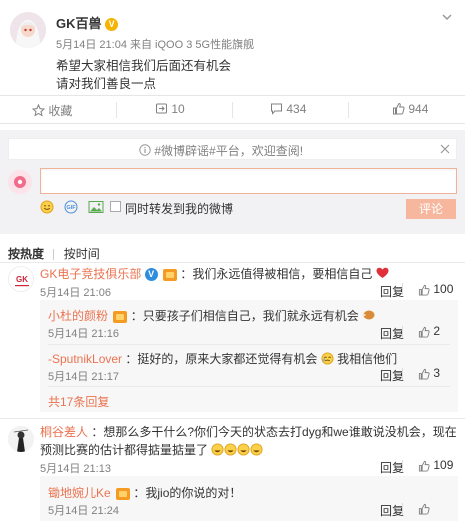 The width and height of the screenshot is (465, 521). What do you see at coordinates (79, 493) in the screenshot?
I see `reply-author: 锄地婉儿Ke` at bounding box center [79, 493].